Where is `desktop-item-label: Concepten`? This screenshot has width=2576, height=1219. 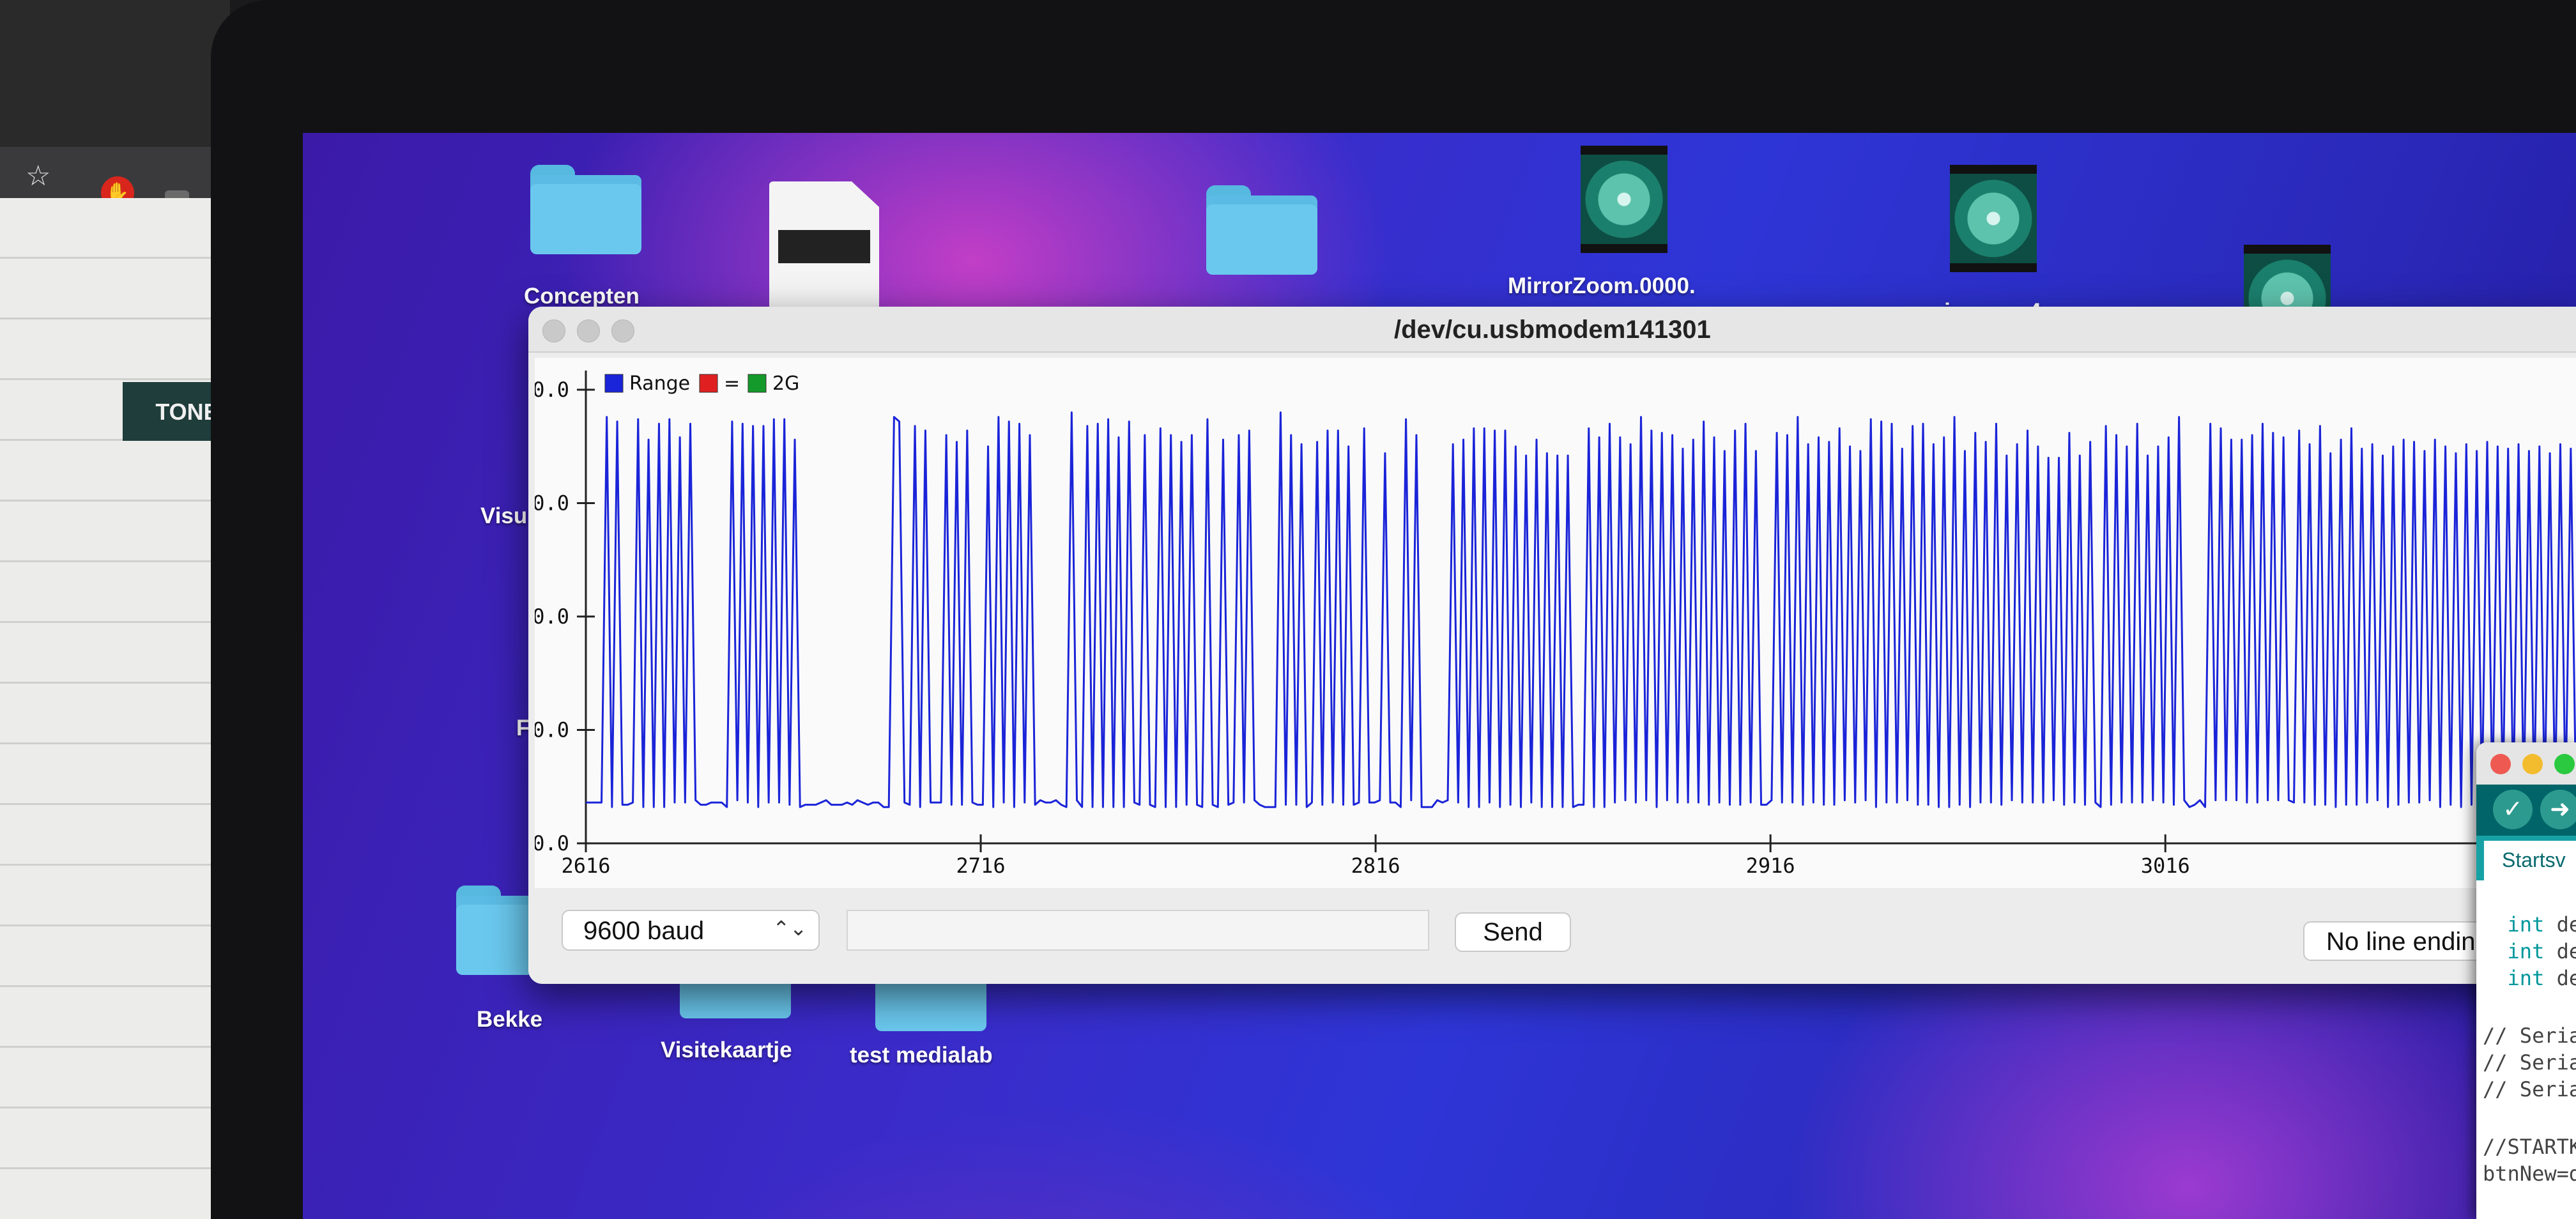 desktop-item-label: Concepten is located at coordinates (582, 296).